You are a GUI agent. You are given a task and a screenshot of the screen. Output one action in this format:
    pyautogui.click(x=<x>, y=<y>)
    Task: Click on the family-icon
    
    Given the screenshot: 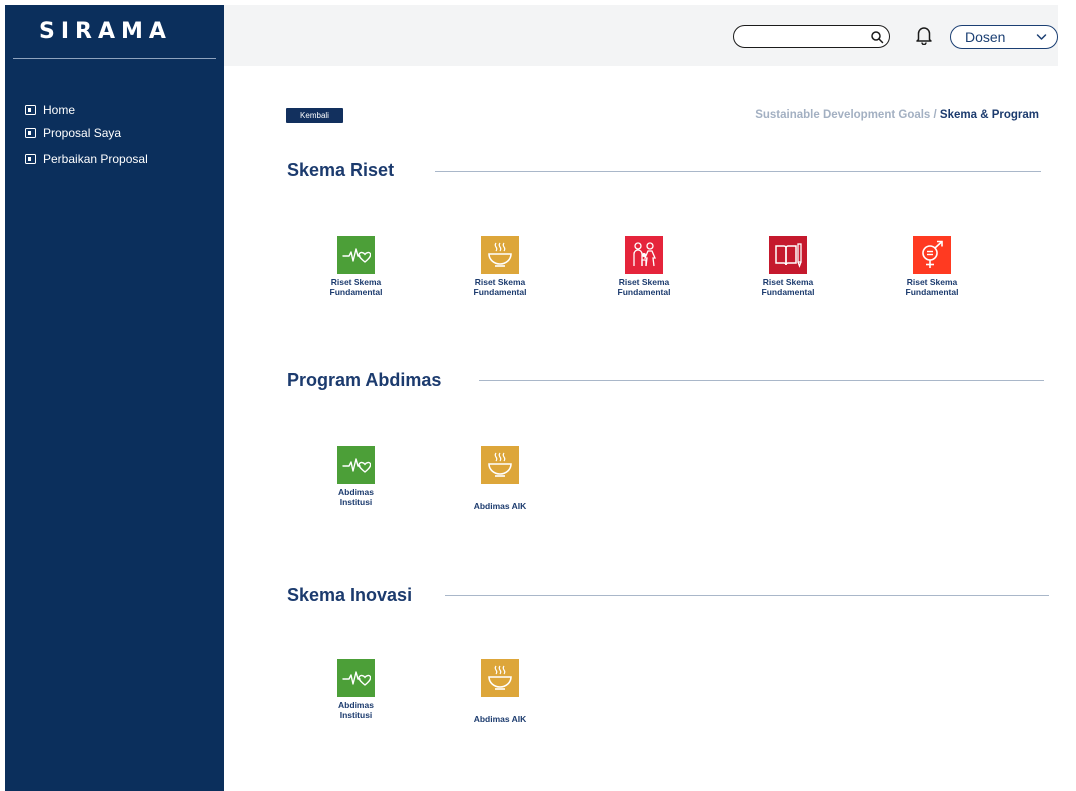 What is the action you would take?
    pyautogui.click(x=644, y=255)
    